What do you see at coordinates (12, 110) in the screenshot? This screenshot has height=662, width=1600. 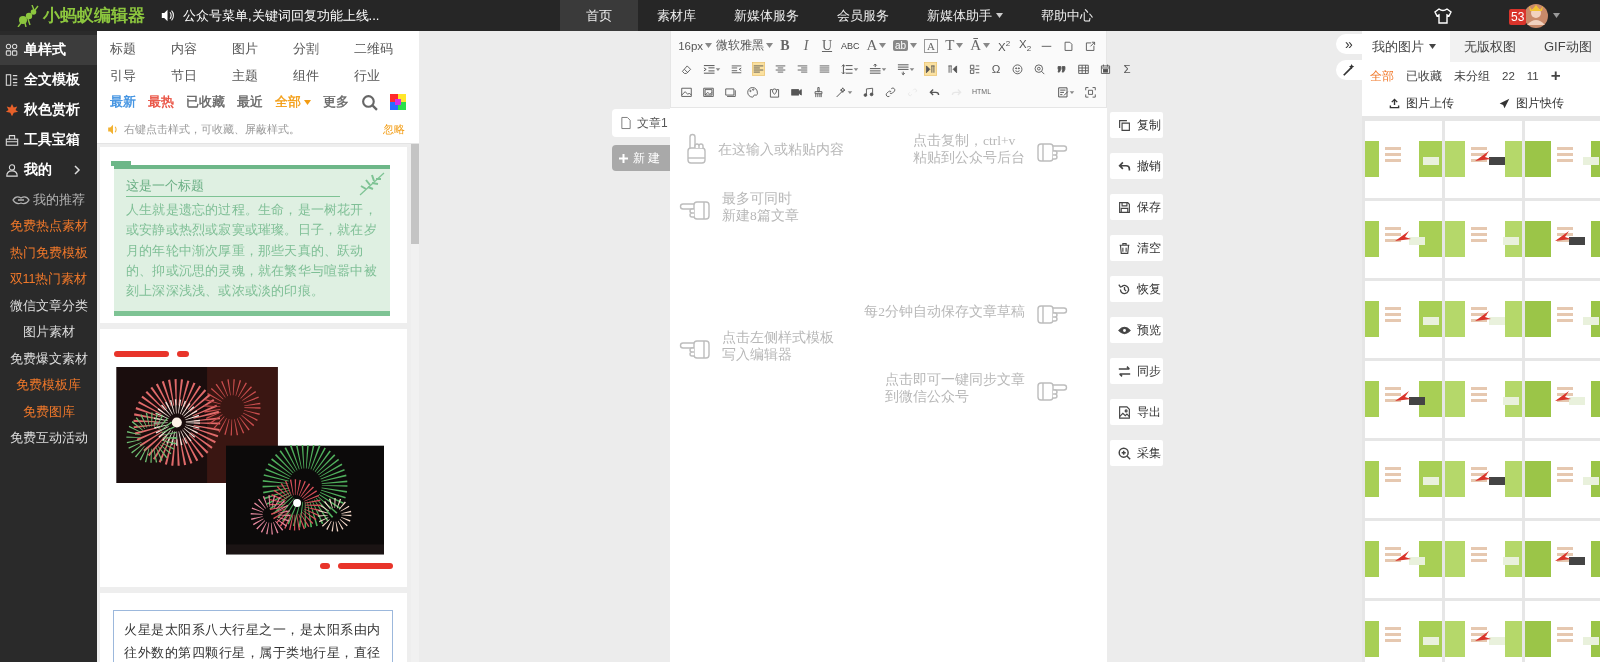 I see `maple-leaf-icon` at bounding box center [12, 110].